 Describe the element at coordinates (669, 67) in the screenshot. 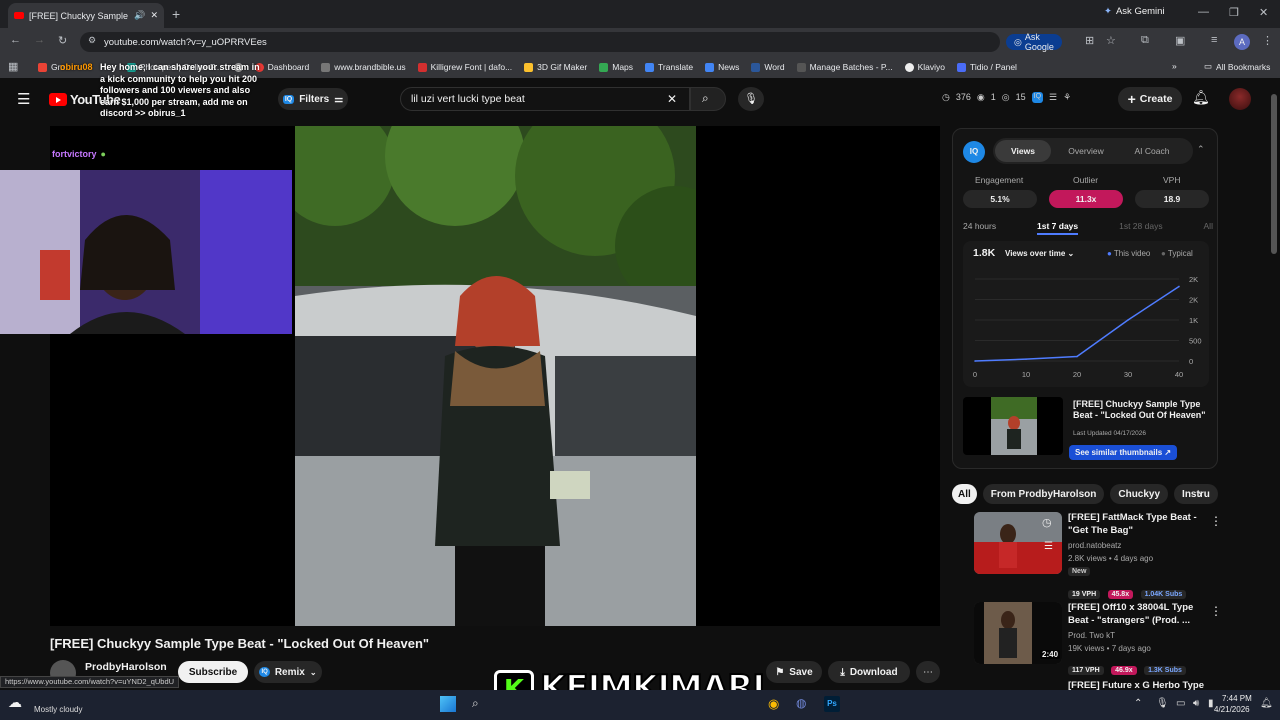

I see `bookmark-item: Translate` at that location.